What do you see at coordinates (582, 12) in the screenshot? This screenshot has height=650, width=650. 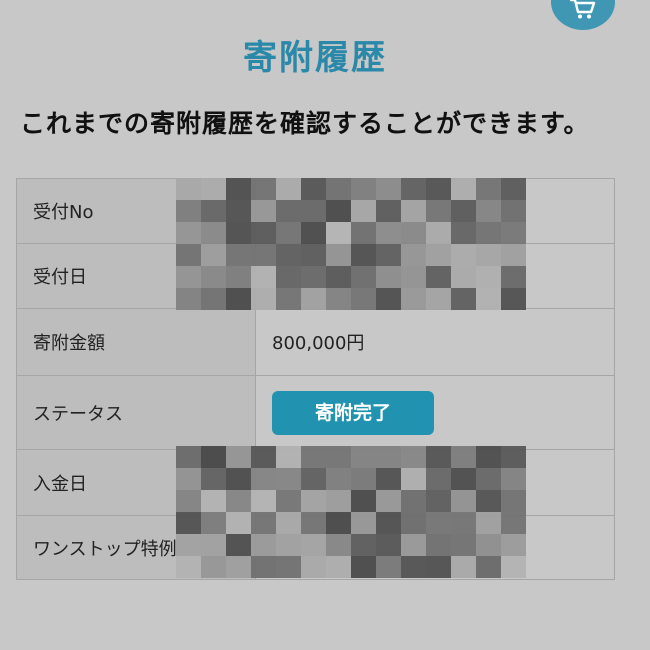 I see `cart-icon` at bounding box center [582, 12].